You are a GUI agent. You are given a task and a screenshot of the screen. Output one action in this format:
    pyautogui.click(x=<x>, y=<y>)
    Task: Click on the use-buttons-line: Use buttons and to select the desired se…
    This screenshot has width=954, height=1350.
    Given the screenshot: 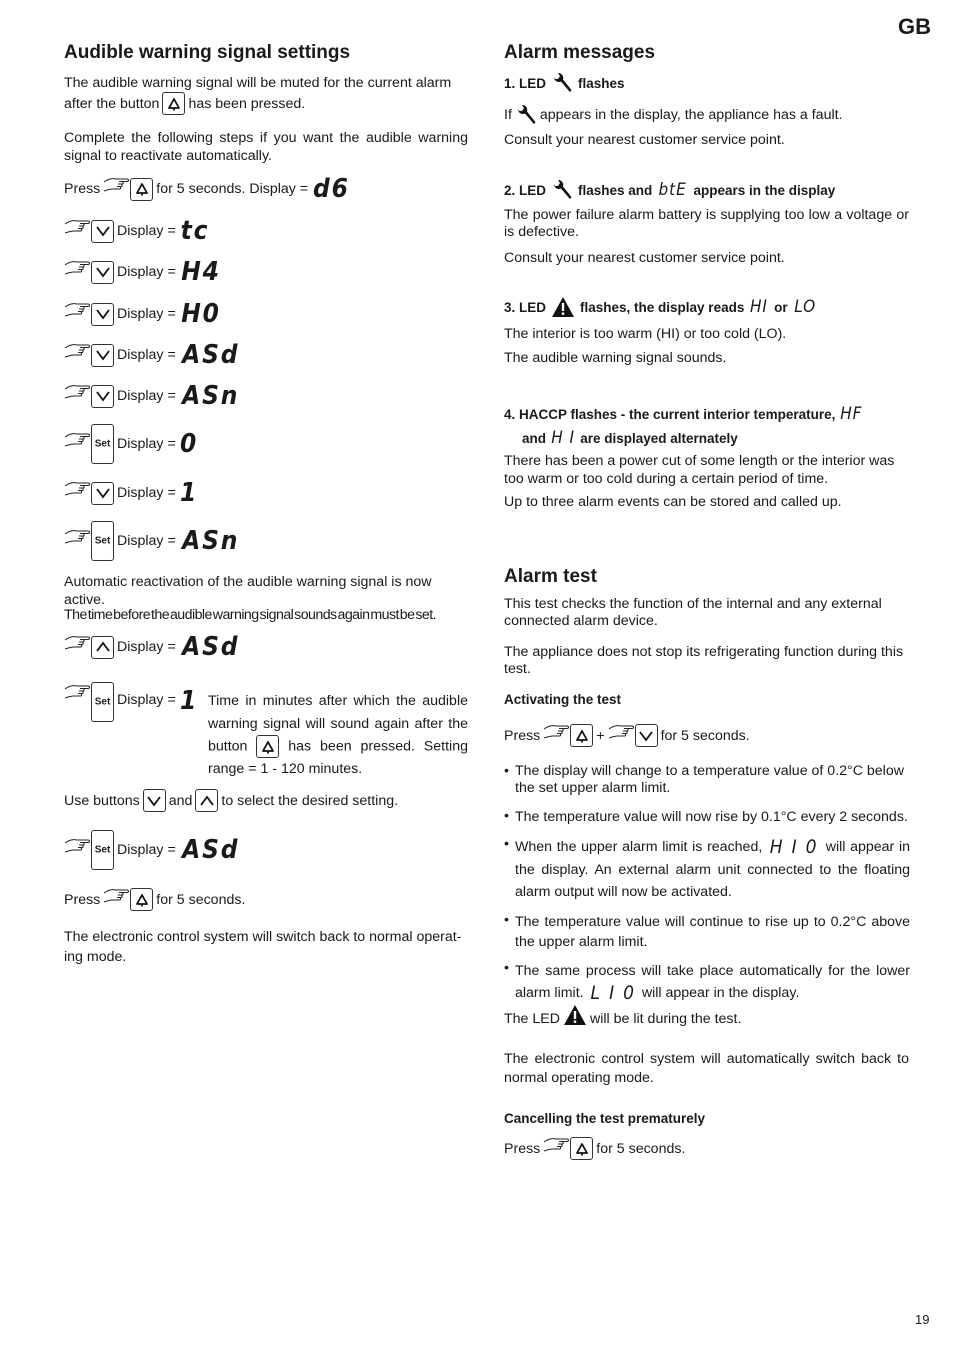 What is the action you would take?
    pyautogui.click(x=231, y=800)
    